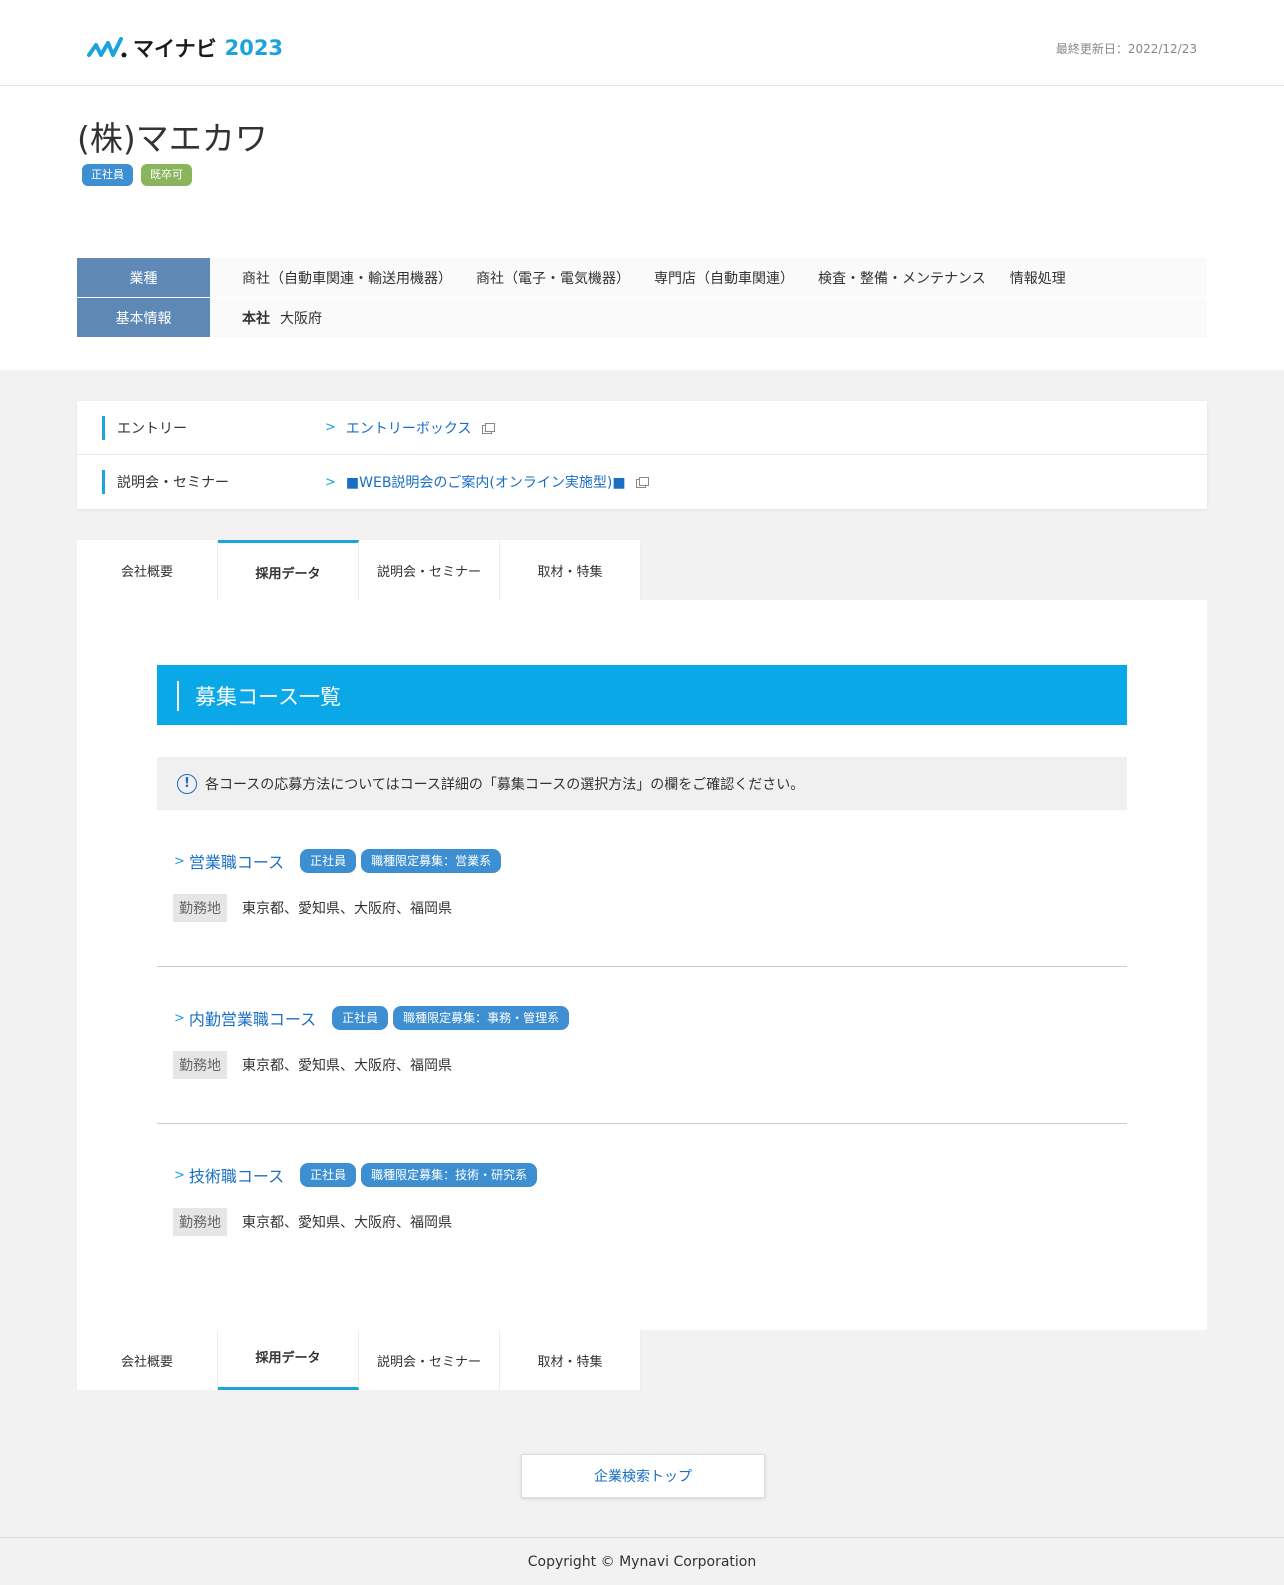 The width and height of the screenshot is (1284, 1585). What do you see at coordinates (643, 1476) in the screenshot?
I see `company-search-top-button: 企業検索トップ` at bounding box center [643, 1476].